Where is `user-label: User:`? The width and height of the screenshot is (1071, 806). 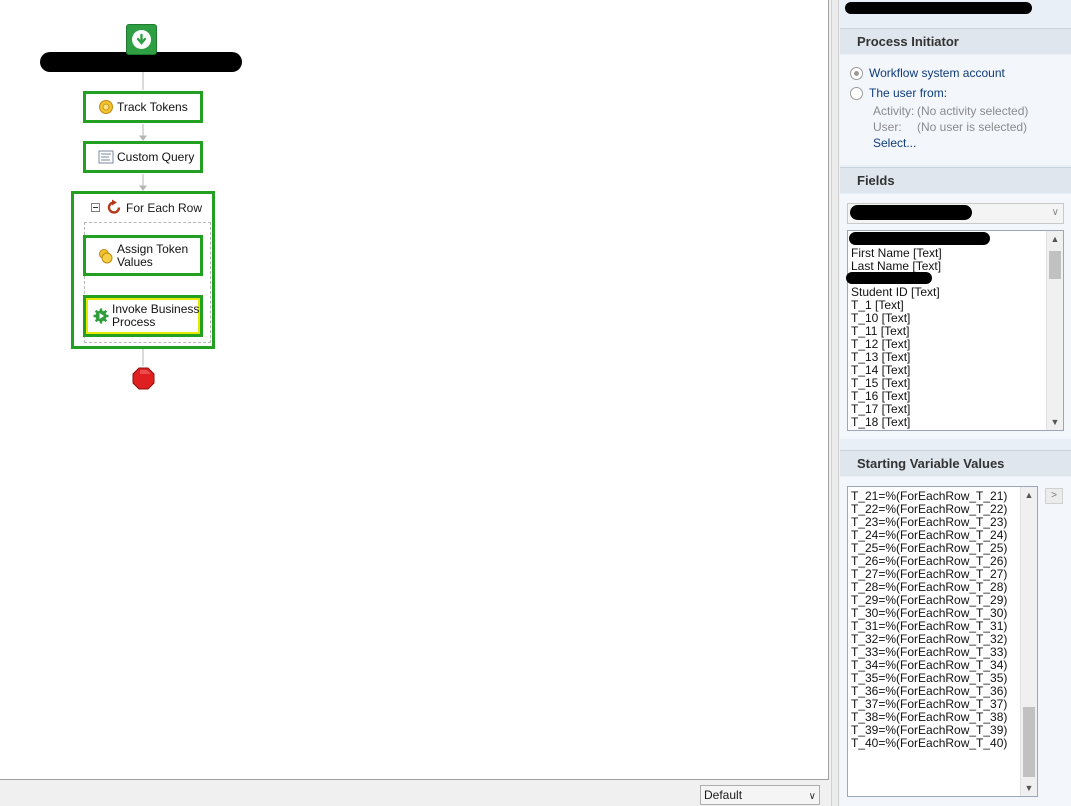
user-label: User: is located at coordinates (887, 127).